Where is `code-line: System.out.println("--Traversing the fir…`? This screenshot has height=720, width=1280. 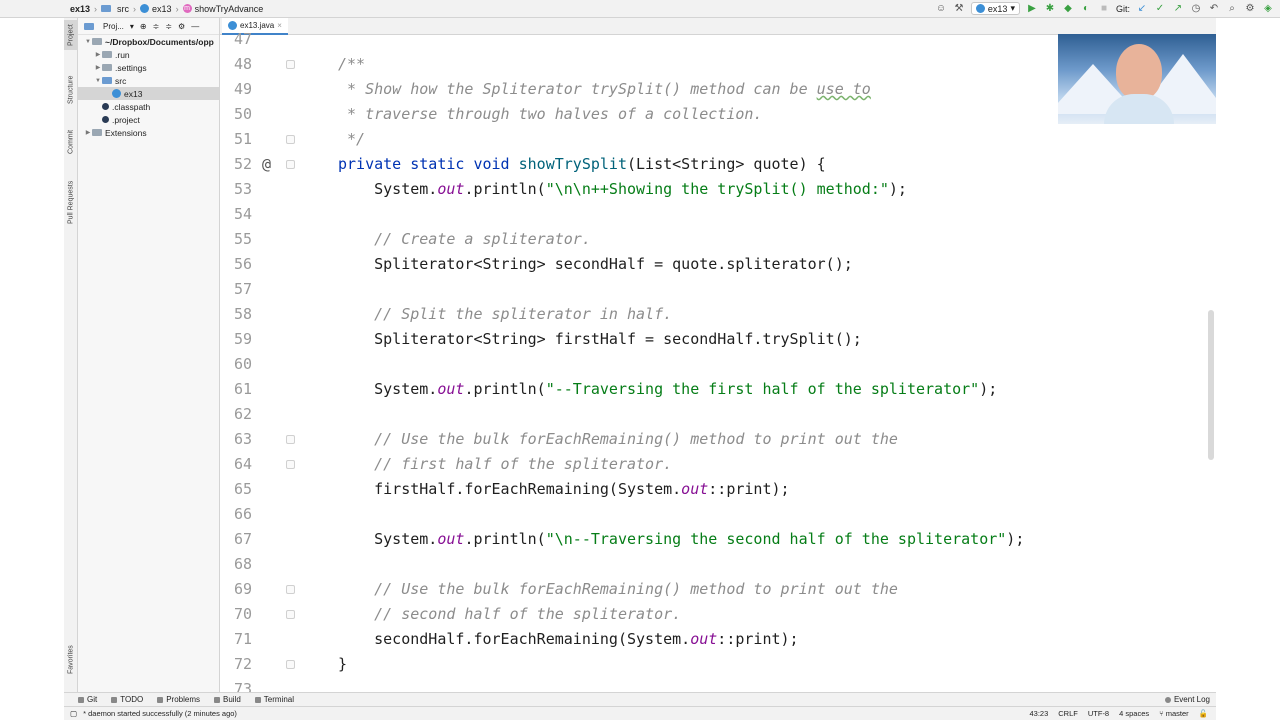 code-line: System.out.println("--Traversing the fir… is located at coordinates (667, 389).